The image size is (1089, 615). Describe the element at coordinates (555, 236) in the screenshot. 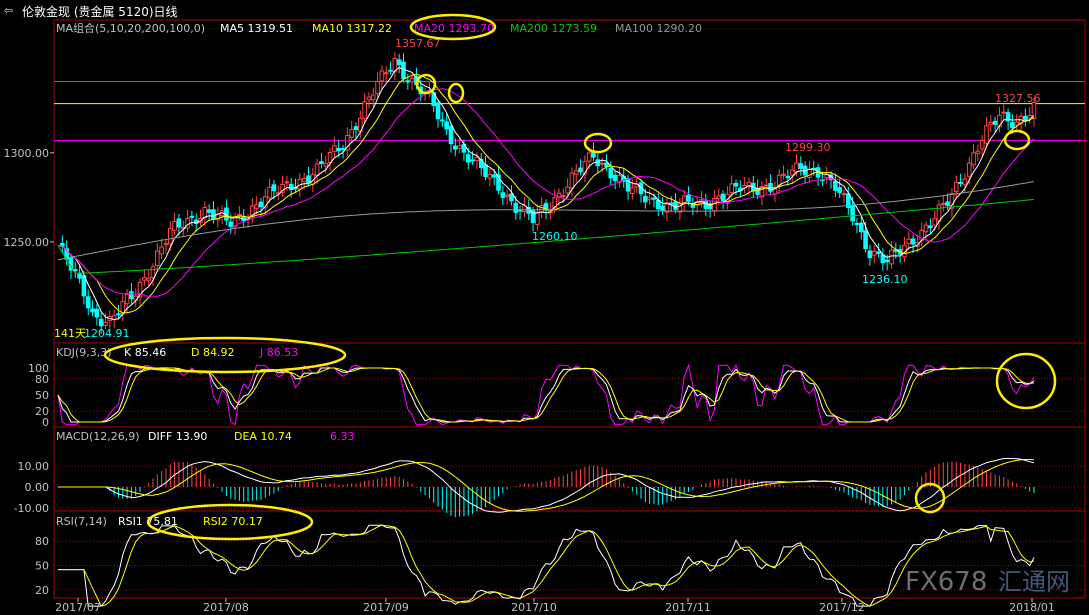

I see `oct-low-label: 1260.10` at that location.